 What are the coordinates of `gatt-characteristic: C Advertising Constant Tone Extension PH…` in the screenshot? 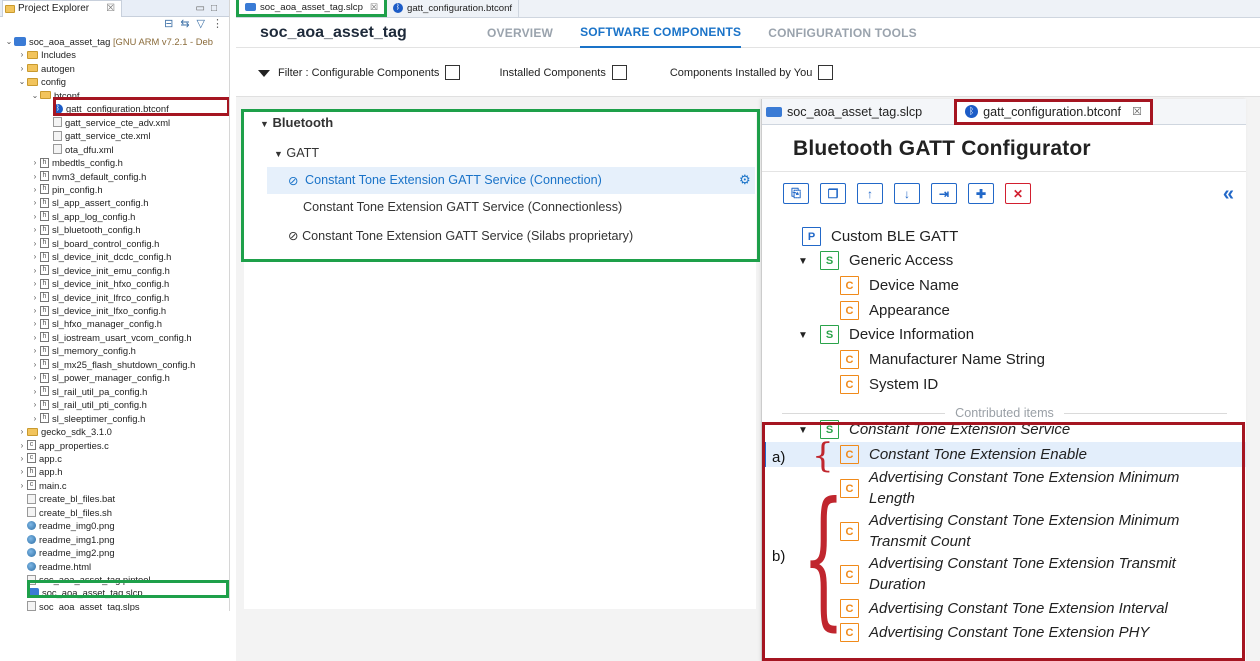 It's located at (994, 632).